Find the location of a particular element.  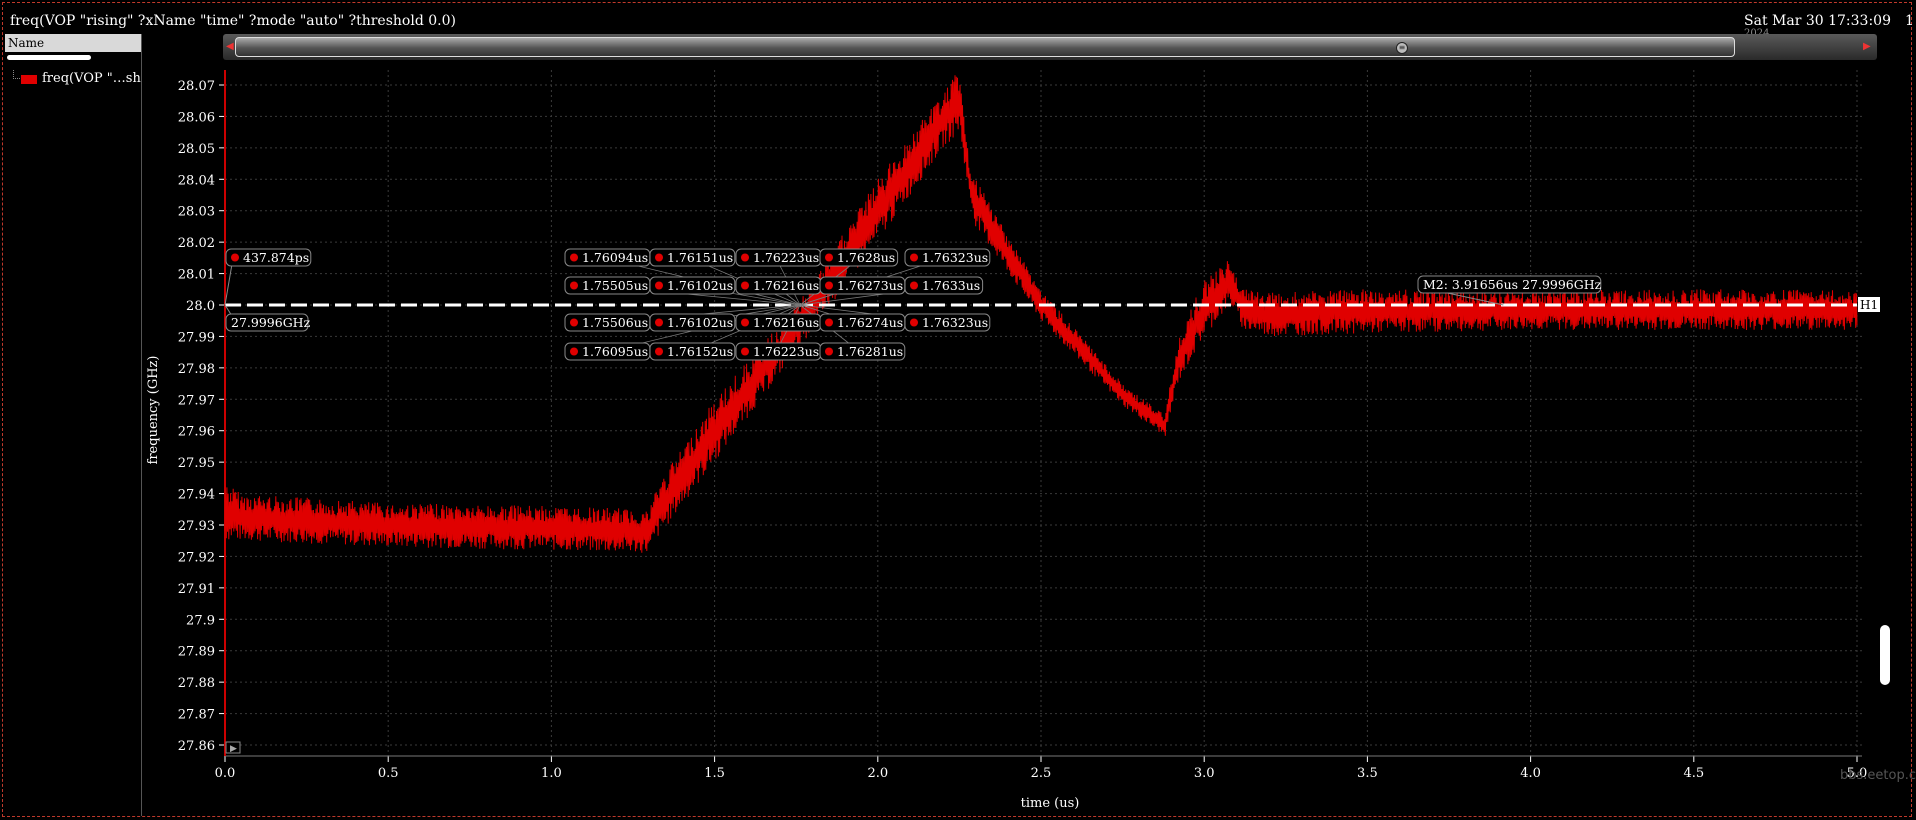

y-tick-label: 28.02 is located at coordinates (196, 243).